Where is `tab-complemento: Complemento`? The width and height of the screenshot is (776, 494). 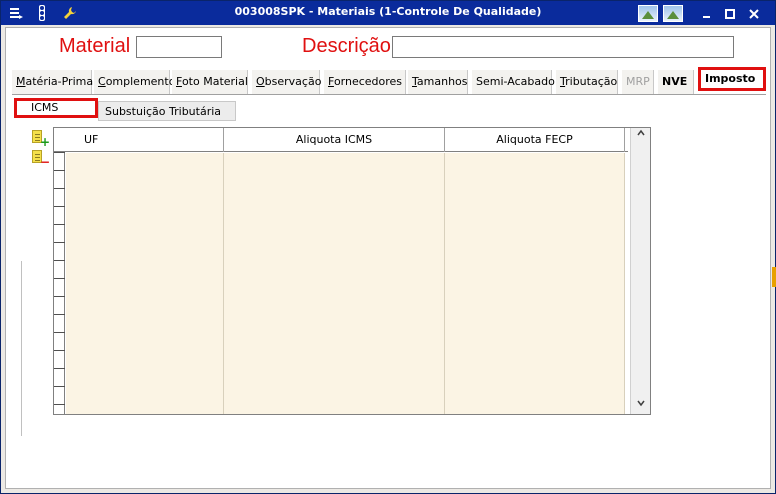
tab-complemento: Complemento is located at coordinates (134, 82).